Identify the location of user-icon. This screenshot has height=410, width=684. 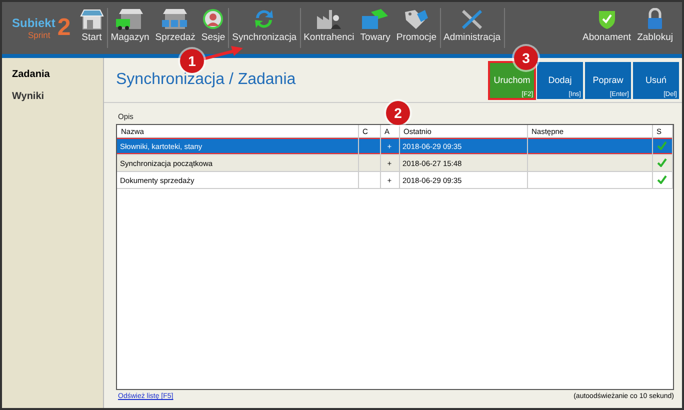
(213, 19).